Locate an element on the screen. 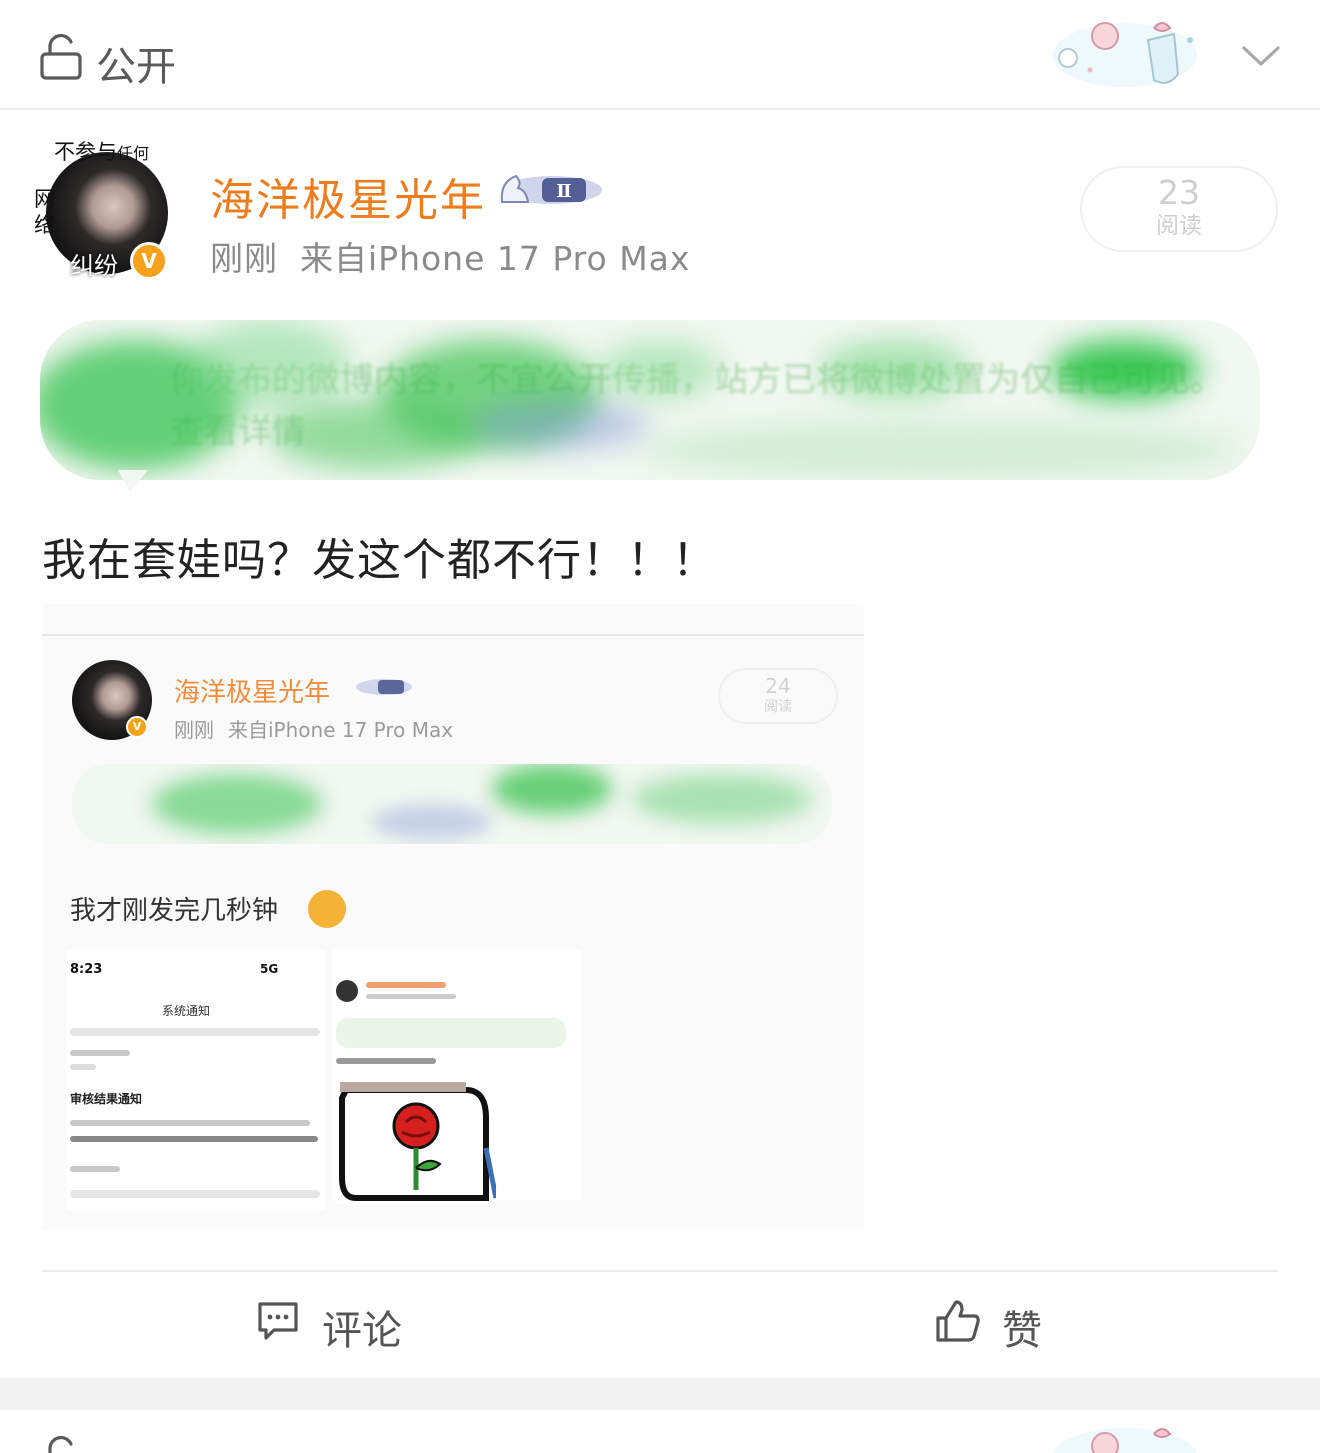  read-count-badge: 23 阅读 is located at coordinates (1179, 209).